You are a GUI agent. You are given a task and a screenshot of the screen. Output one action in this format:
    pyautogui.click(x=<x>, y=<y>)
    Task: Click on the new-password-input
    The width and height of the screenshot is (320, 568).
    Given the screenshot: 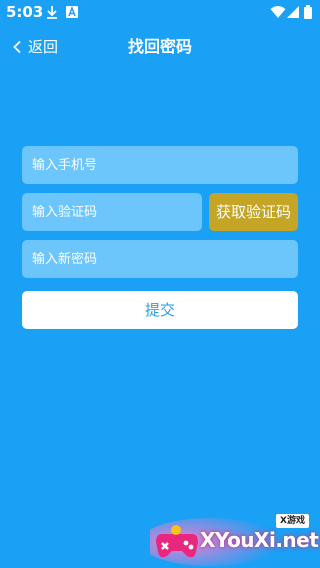 What is the action you would take?
    pyautogui.click(x=160, y=259)
    